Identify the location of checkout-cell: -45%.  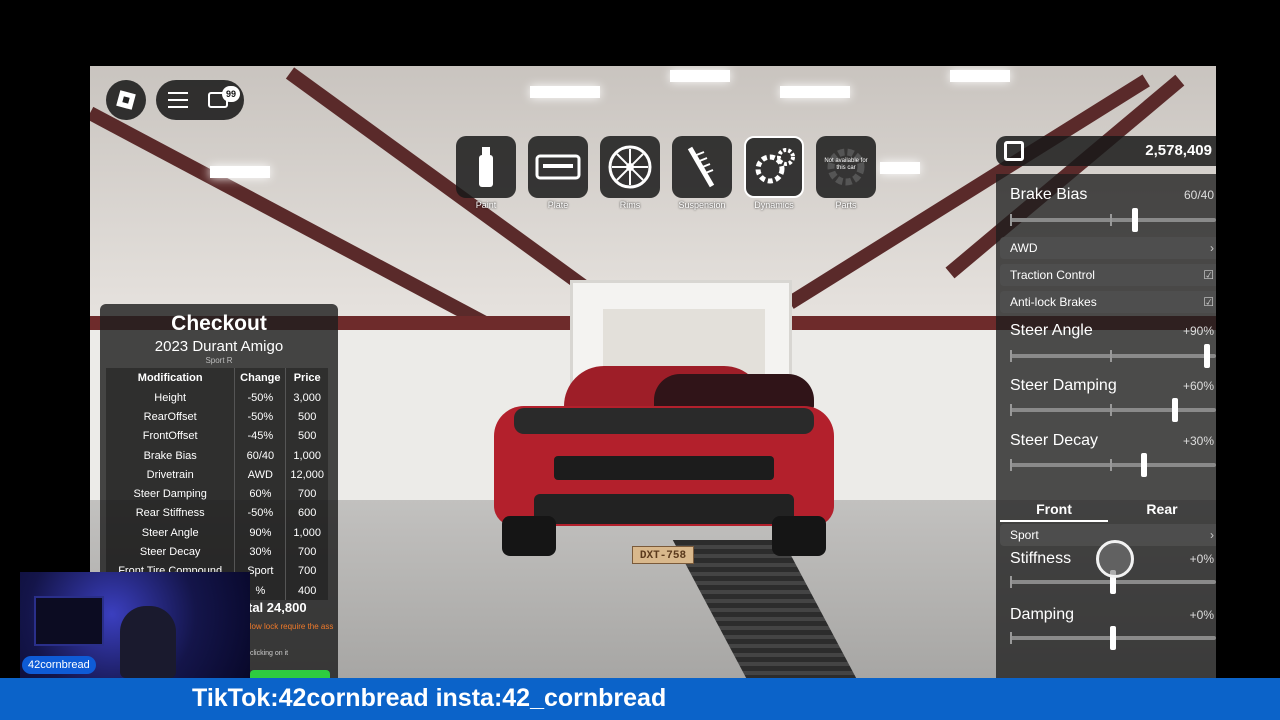
(260, 436).